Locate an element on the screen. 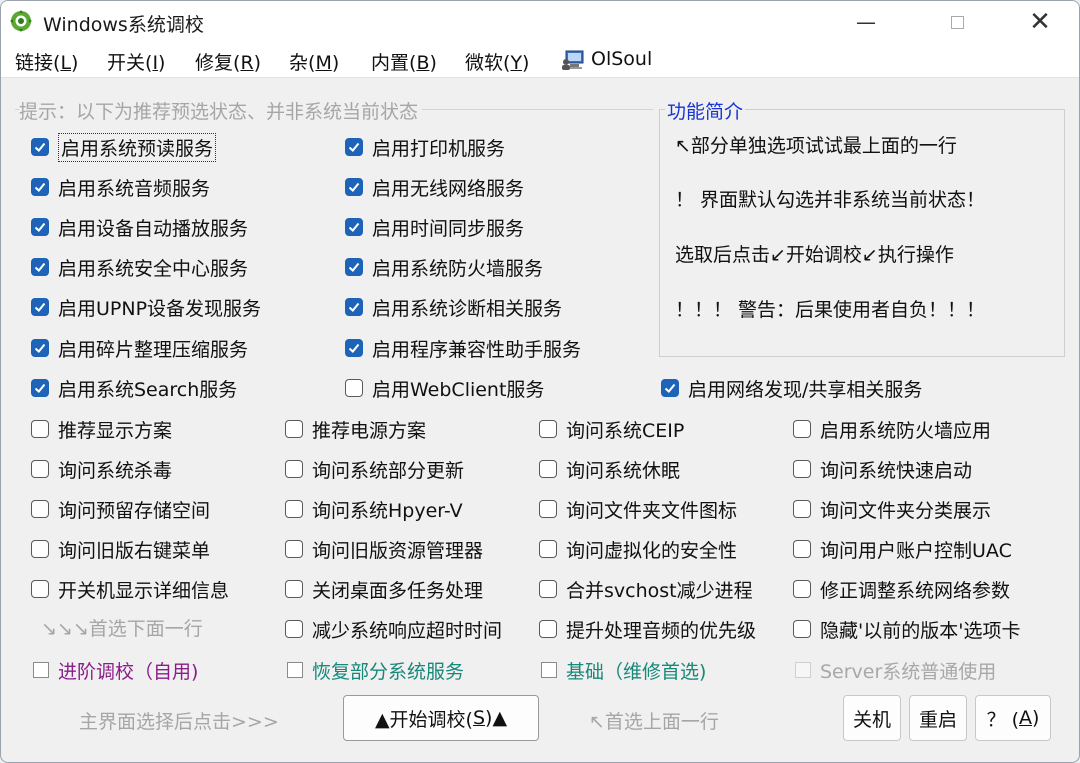  close-button: ✕ is located at coordinates (1040, 22).